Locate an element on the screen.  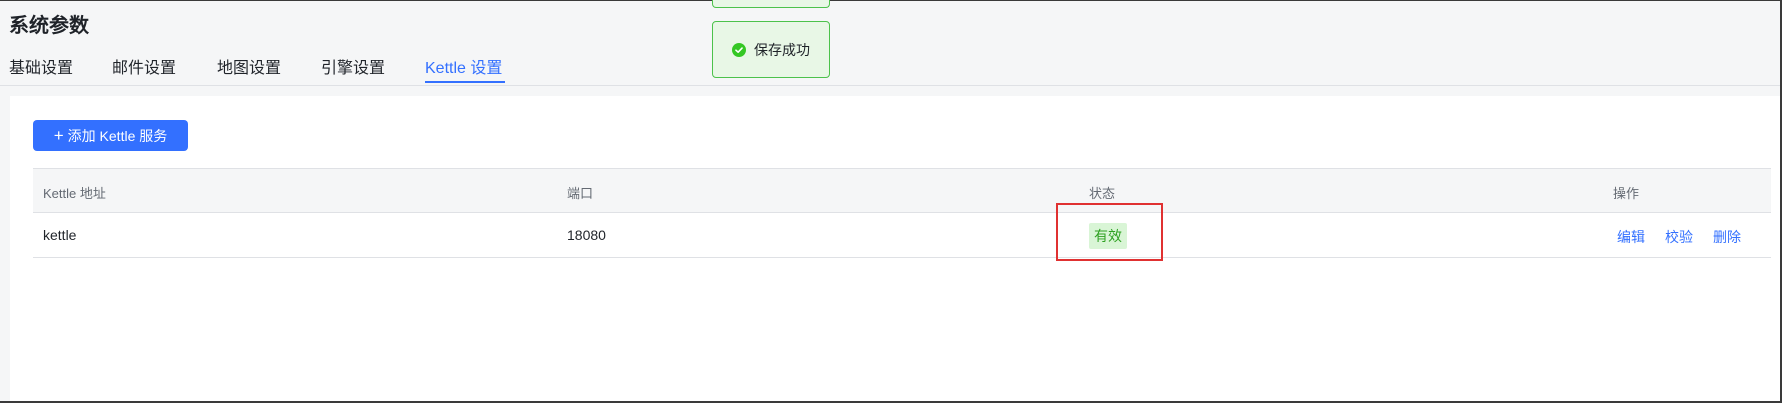
window-top-border is located at coordinates (891, 0).